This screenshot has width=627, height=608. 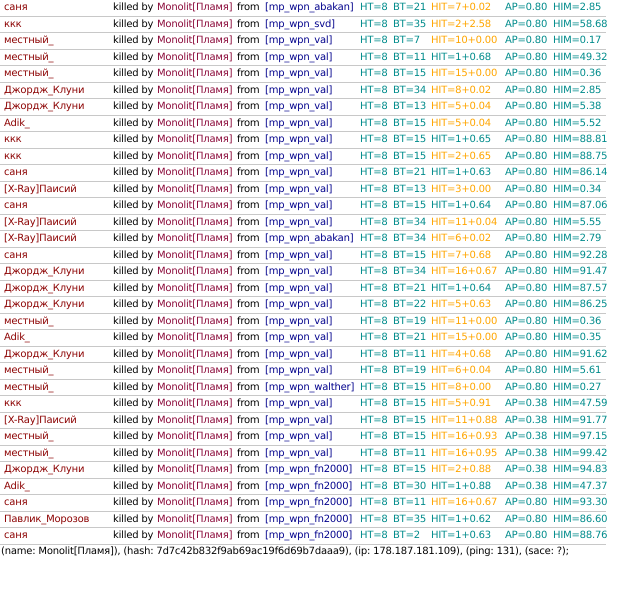 What do you see at coordinates (580, 140) in the screenshot?
I see `him-value: HIM=88.81` at bounding box center [580, 140].